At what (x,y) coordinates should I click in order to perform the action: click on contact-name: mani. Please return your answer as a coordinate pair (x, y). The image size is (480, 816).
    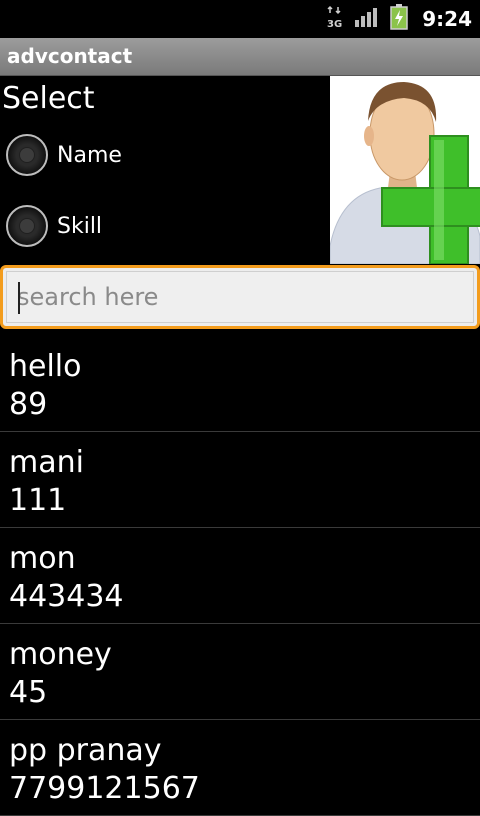
    Looking at the image, I should click on (46, 462).